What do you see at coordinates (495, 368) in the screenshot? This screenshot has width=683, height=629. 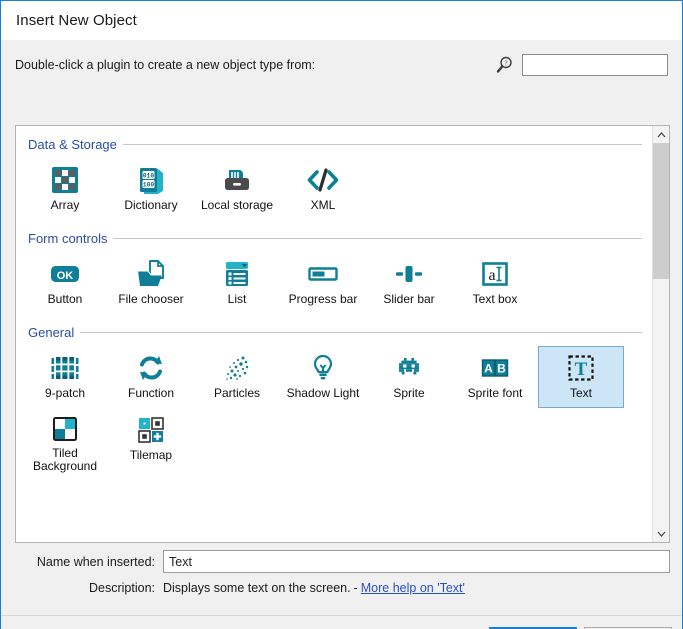 I see `sprite-font-ab-icon: A B` at bounding box center [495, 368].